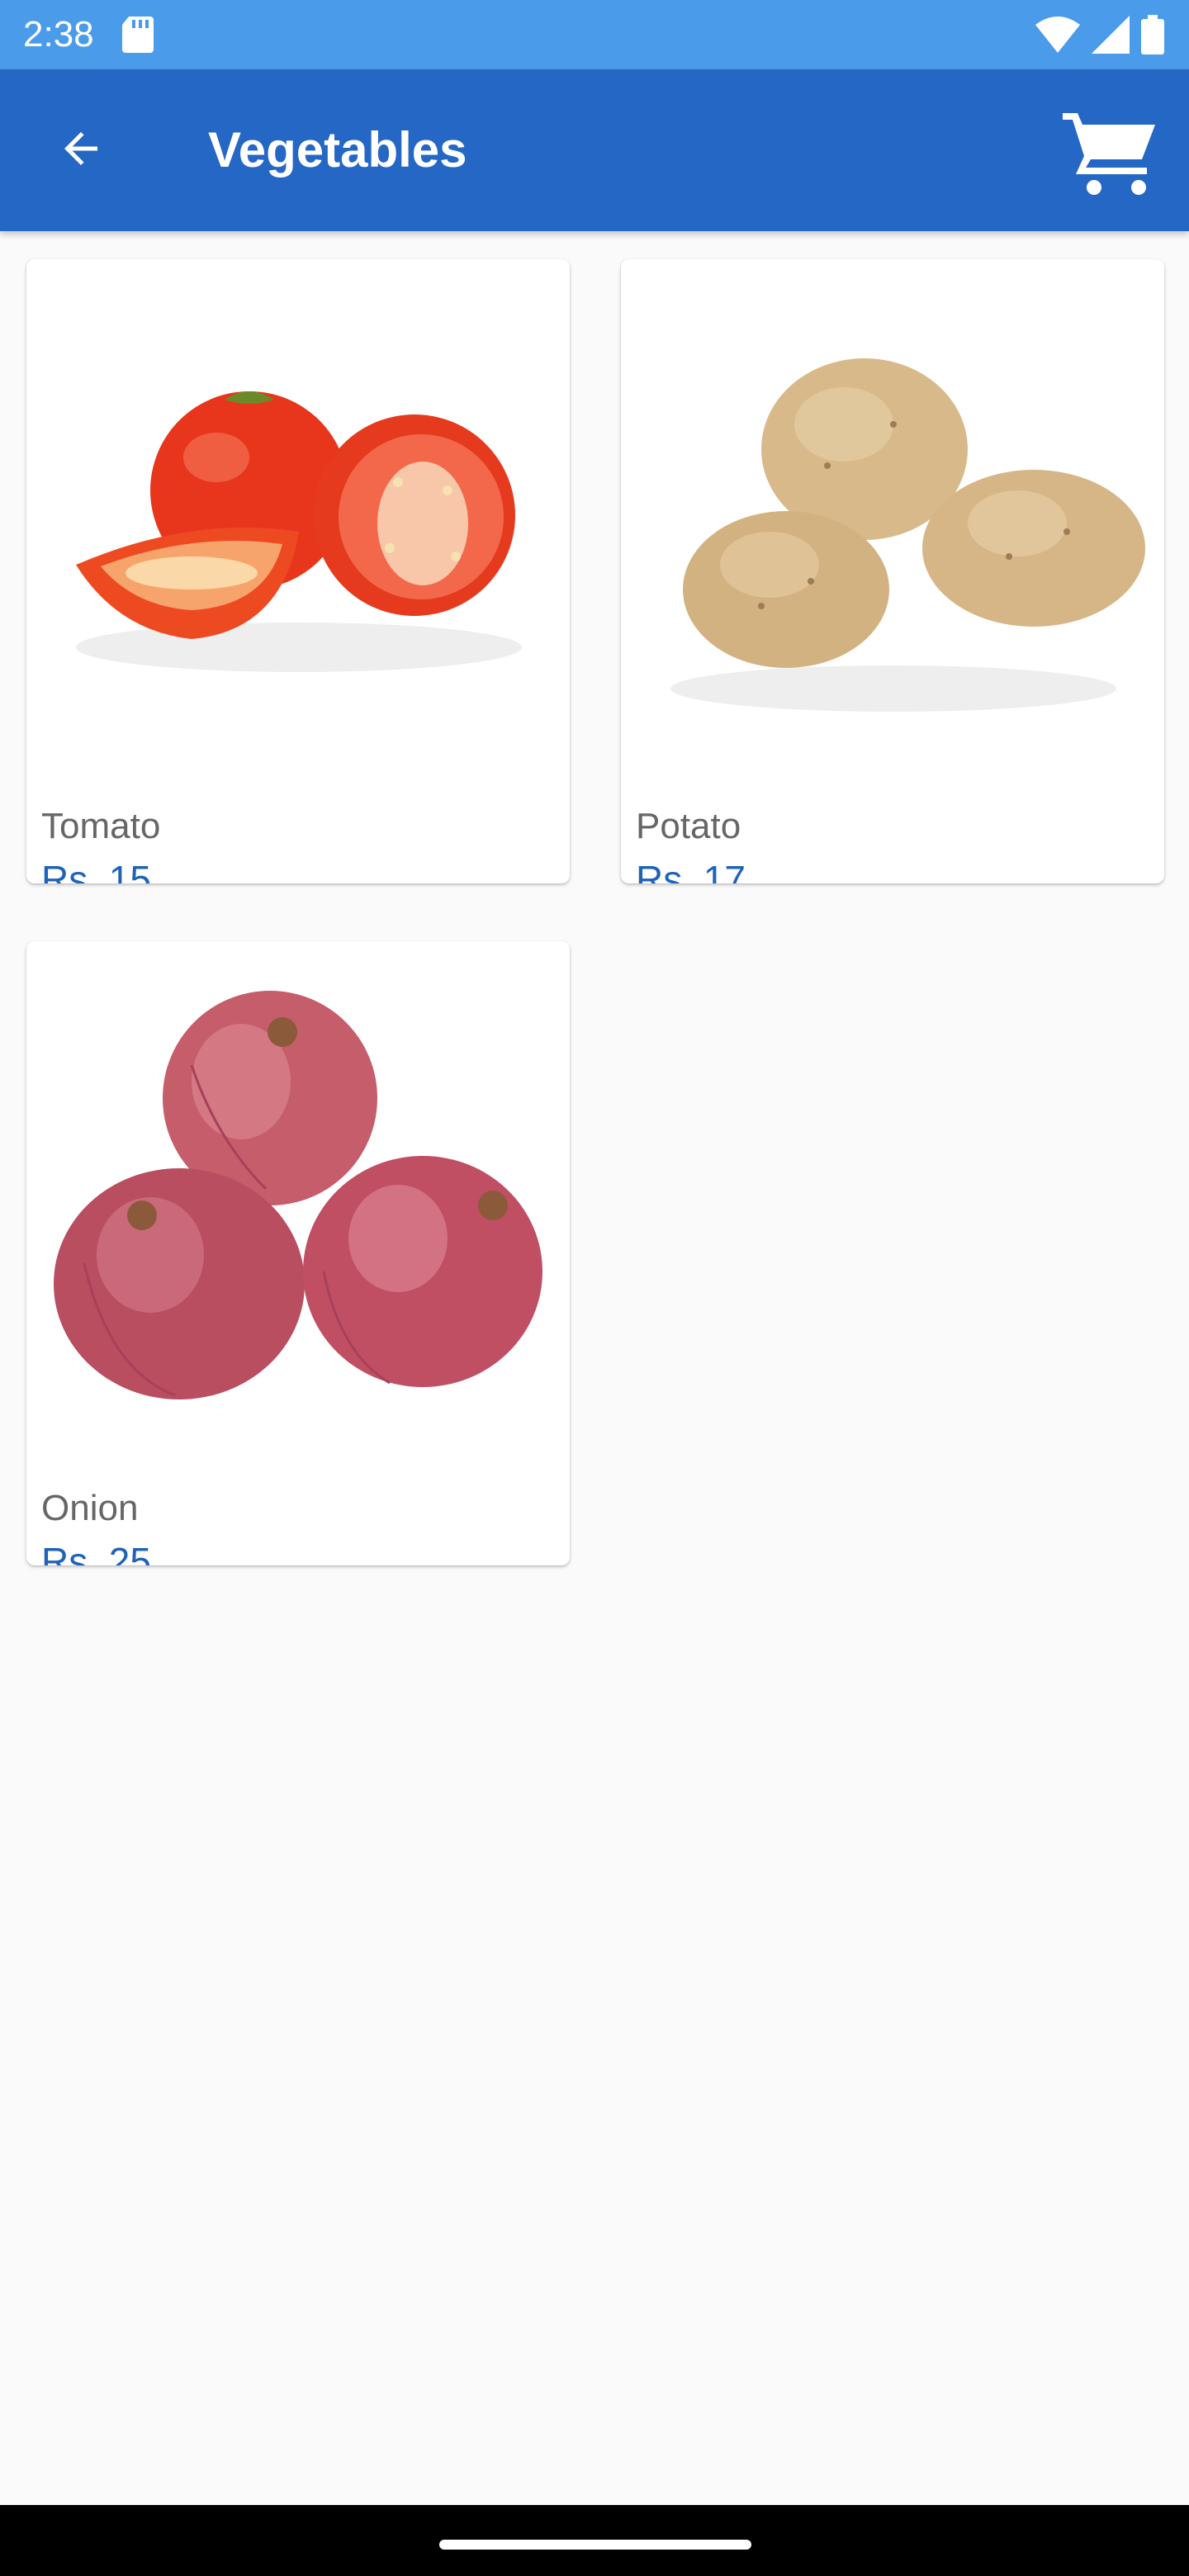 The height and width of the screenshot is (2576, 1189). What do you see at coordinates (594, 150) in the screenshot?
I see `app-bar: Vegetables` at bounding box center [594, 150].